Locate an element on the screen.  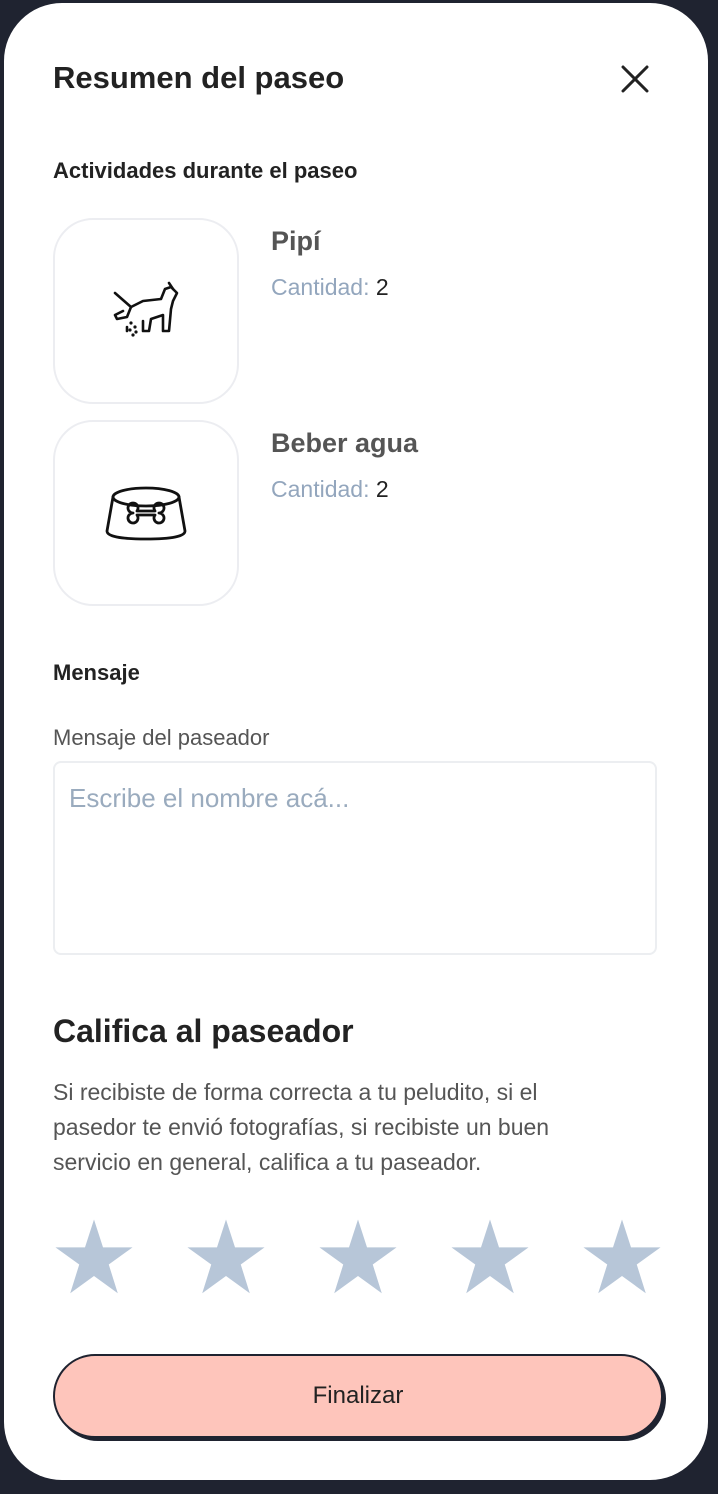
dog-bowl-icon is located at coordinates (146, 513).